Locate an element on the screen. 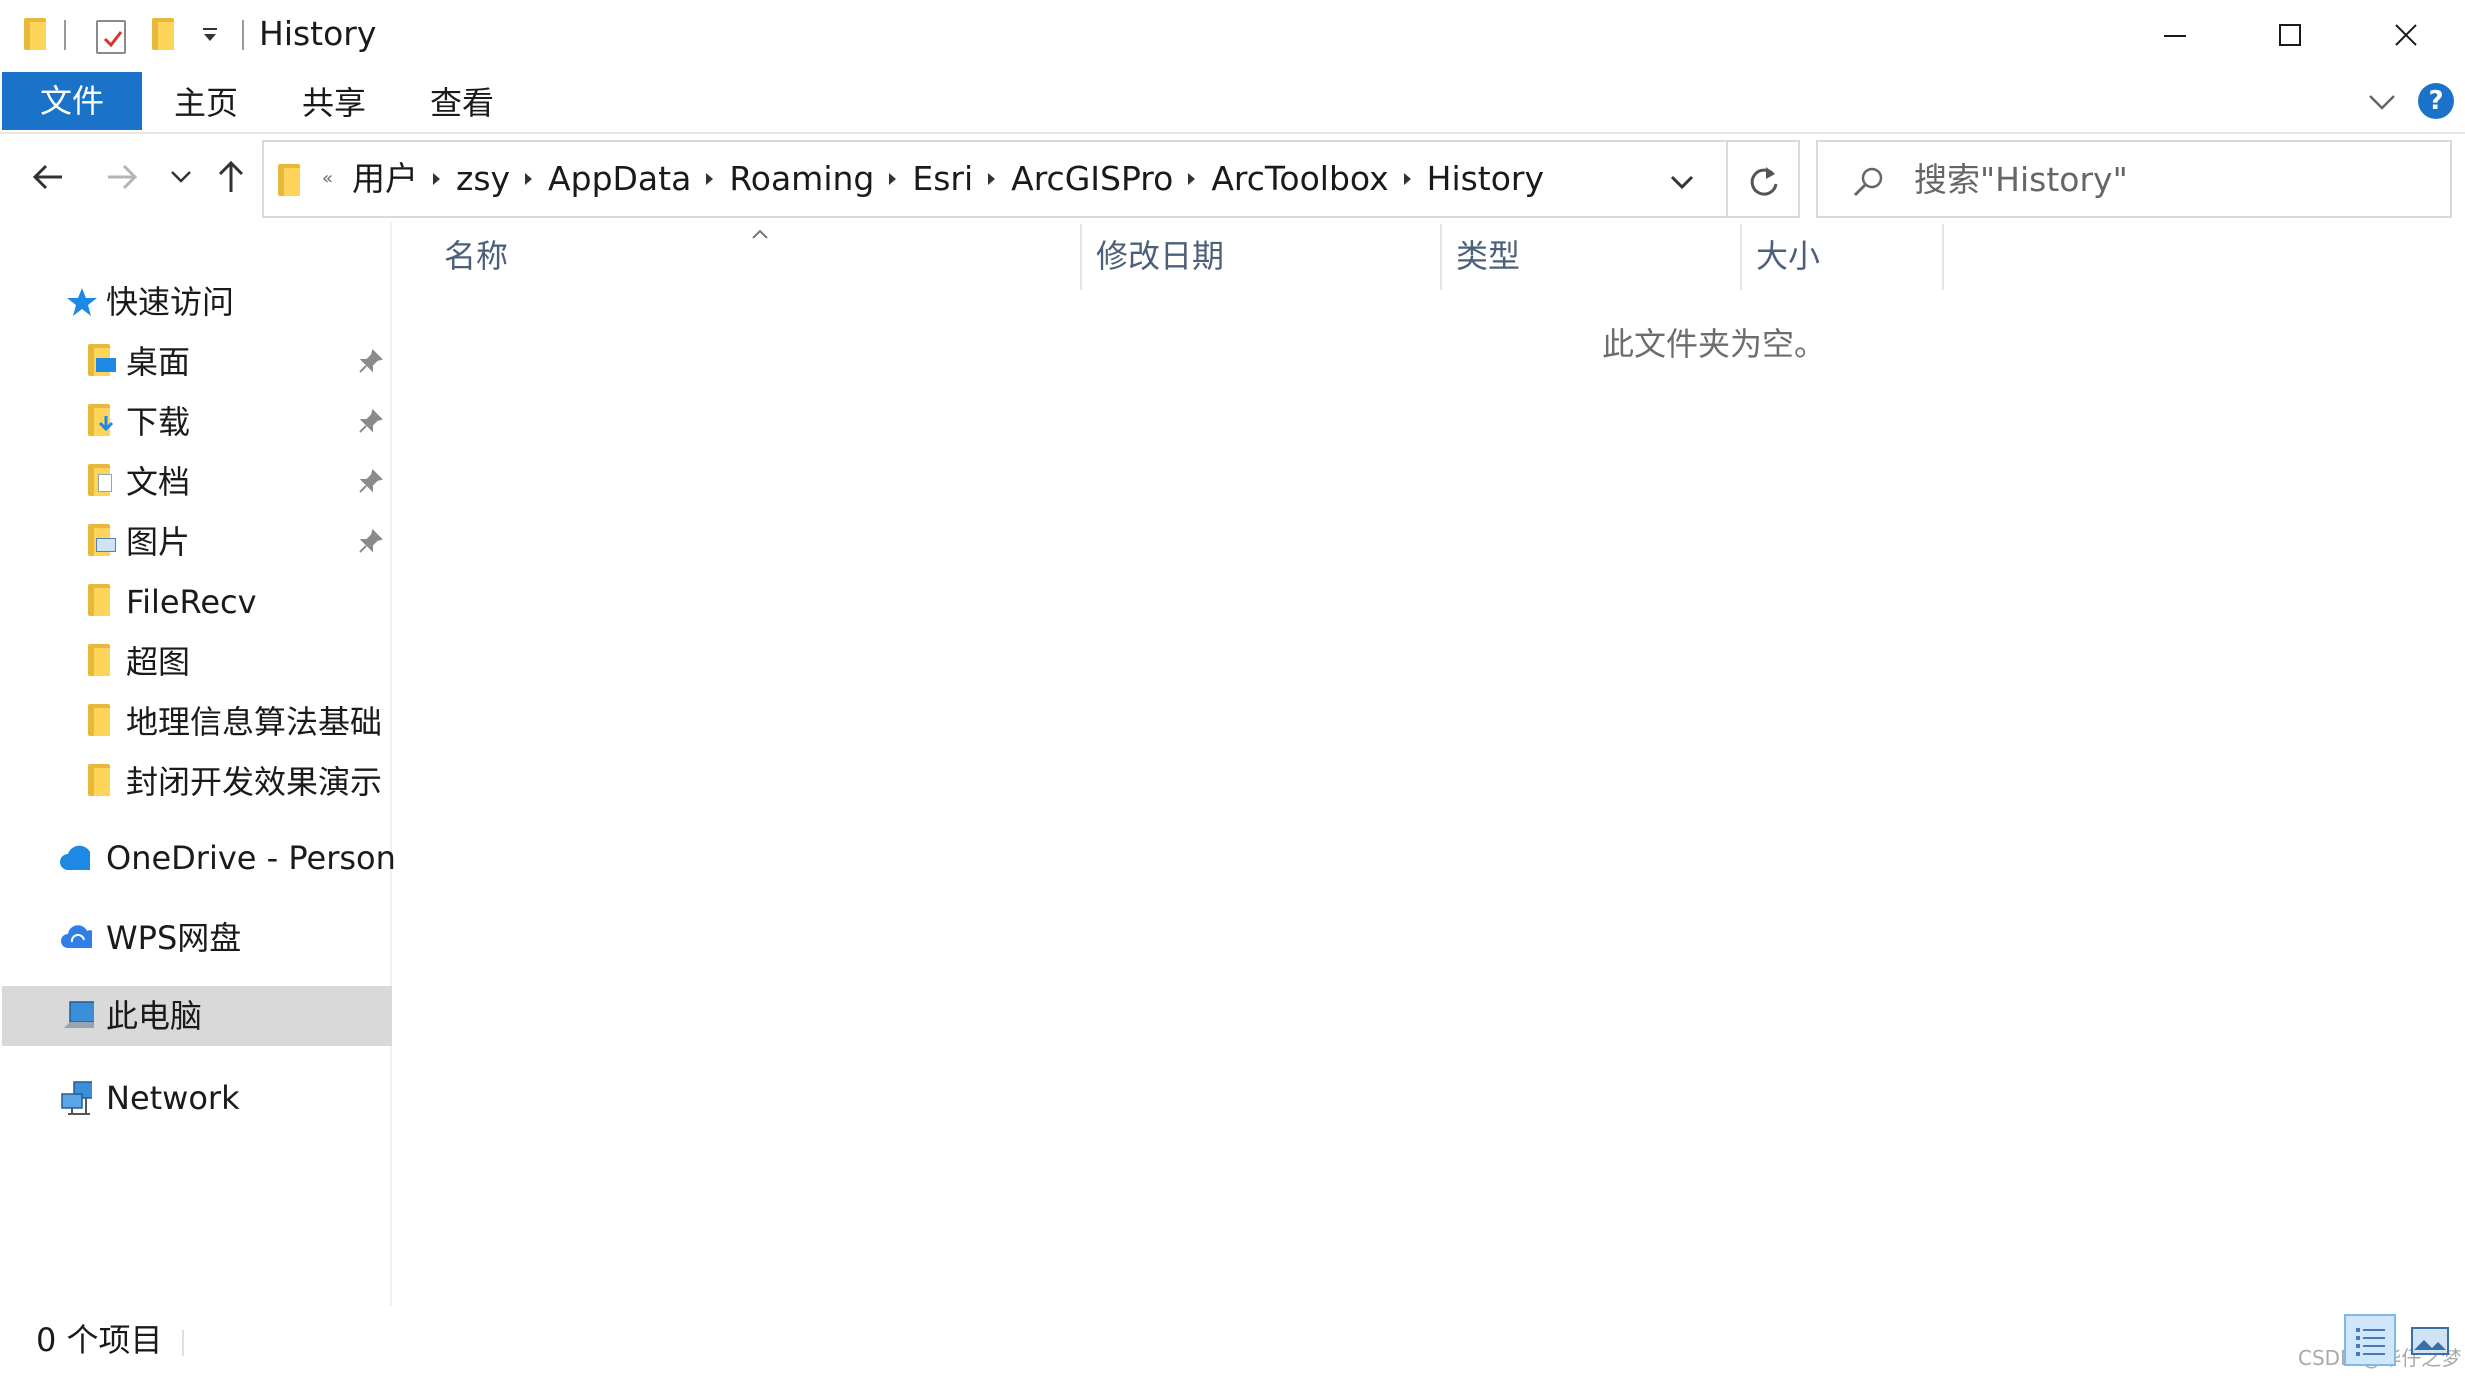 The image size is (2465, 1376). sidebar-item-pictures: 图片 is located at coordinates (196, 542).